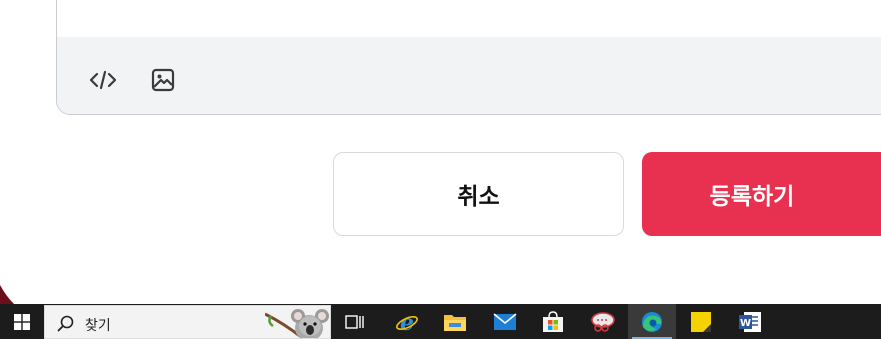 This screenshot has height=339, width=881. Describe the element at coordinates (22, 321) in the screenshot. I see `windows-start-icon` at that location.